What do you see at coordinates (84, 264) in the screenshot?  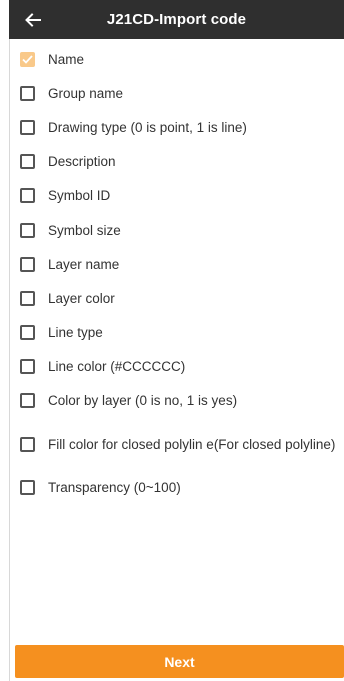 I see `field-label: Layer name` at bounding box center [84, 264].